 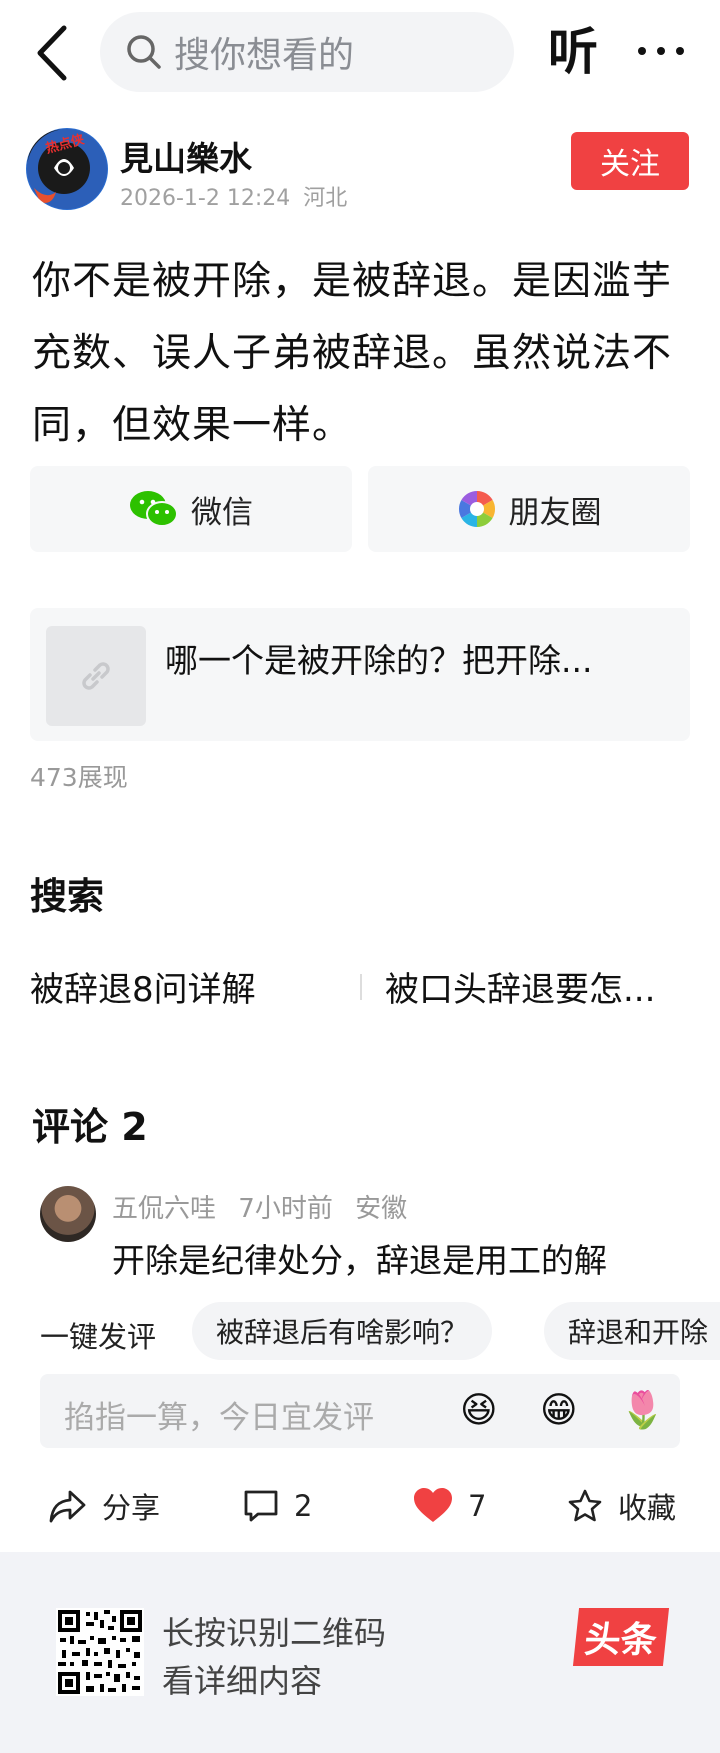 What do you see at coordinates (68, 1214) in the screenshot?
I see `commenter-avatar` at bounding box center [68, 1214].